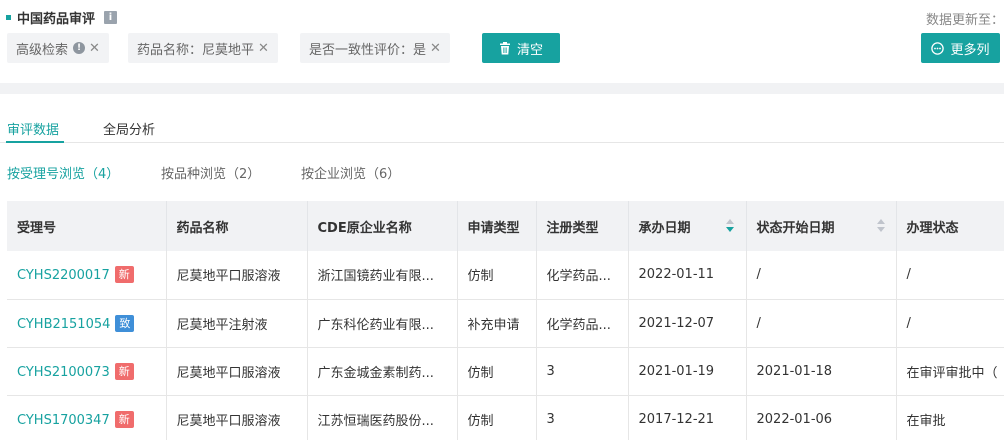 This screenshot has width=1004, height=440. Describe the element at coordinates (237, 323) in the screenshot. I see `drug-name-cell: 尼莫地平注射液` at that location.